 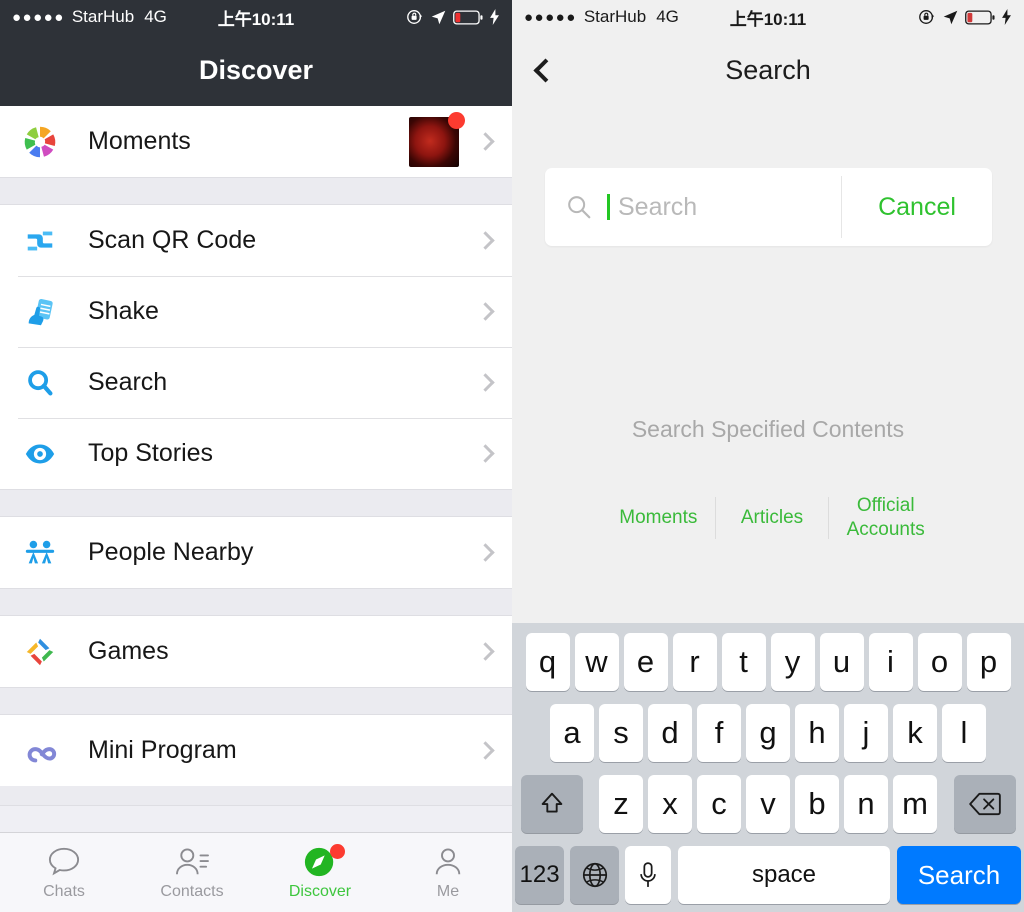 I want to click on discover-item-label: Scan QR Code, so click(x=172, y=240).